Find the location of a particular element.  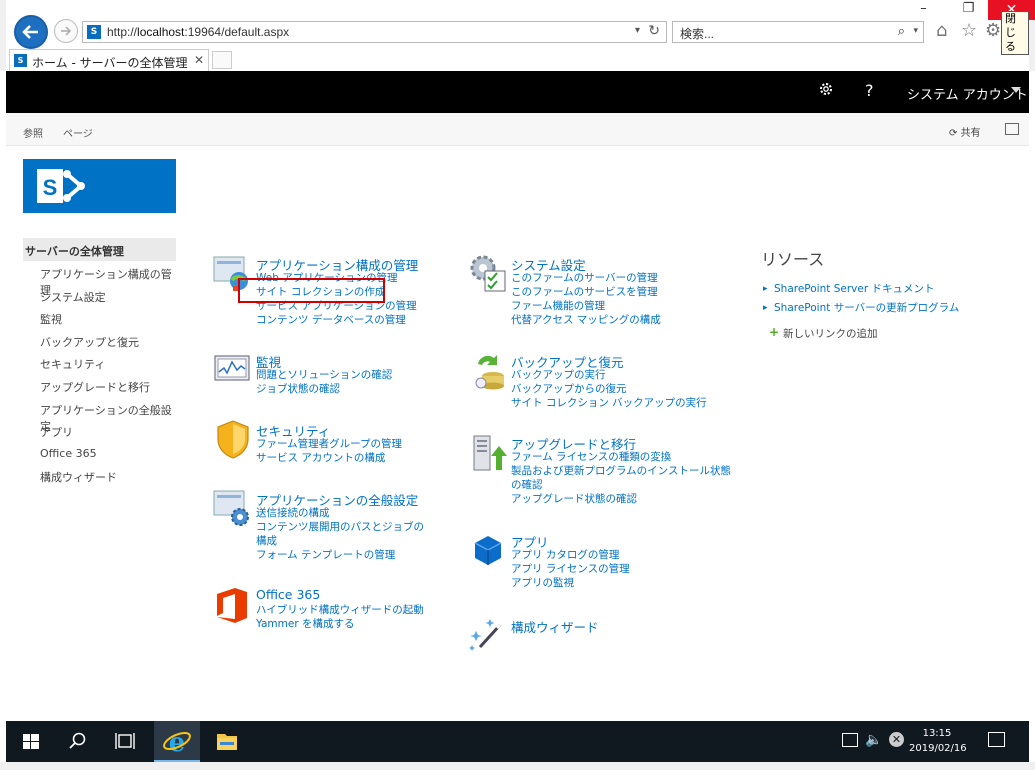

search-box: 検索... ⌕ ▾ is located at coordinates (798, 32).